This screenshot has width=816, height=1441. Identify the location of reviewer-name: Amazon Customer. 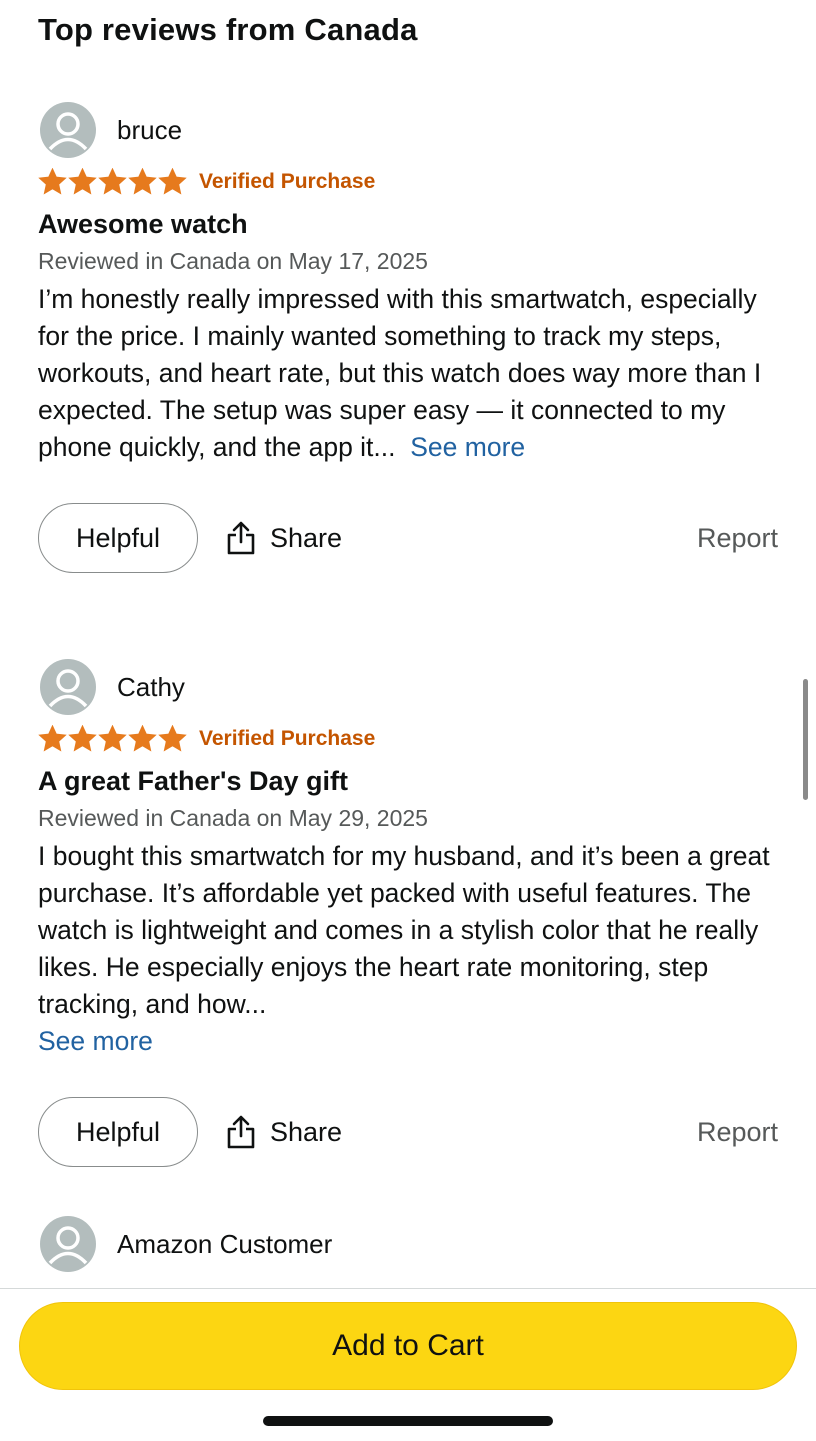
(224, 1244).